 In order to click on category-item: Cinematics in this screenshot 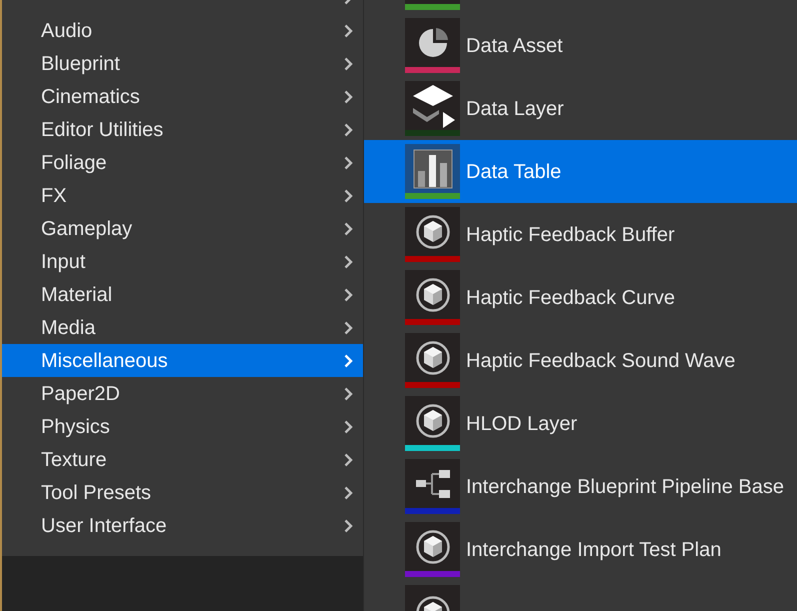, I will do `click(182, 96)`.